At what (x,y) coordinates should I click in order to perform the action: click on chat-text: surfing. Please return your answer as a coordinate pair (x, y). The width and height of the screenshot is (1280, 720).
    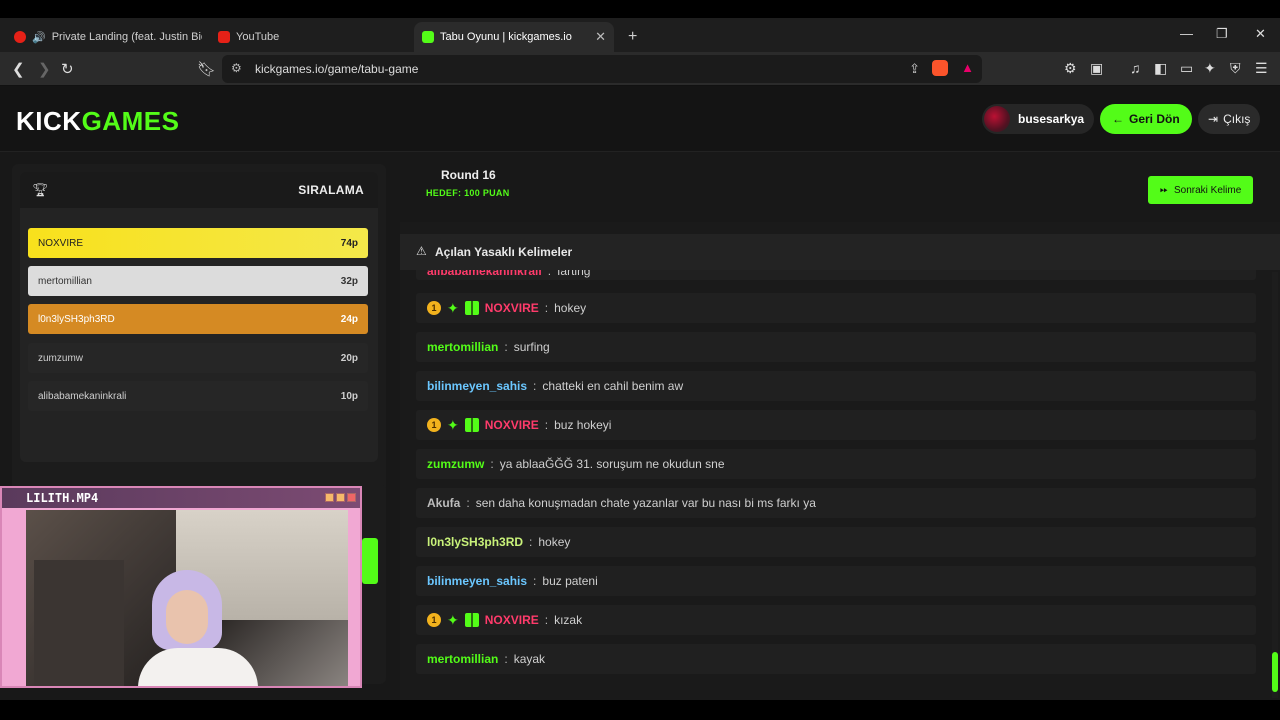
    Looking at the image, I should click on (531, 347).